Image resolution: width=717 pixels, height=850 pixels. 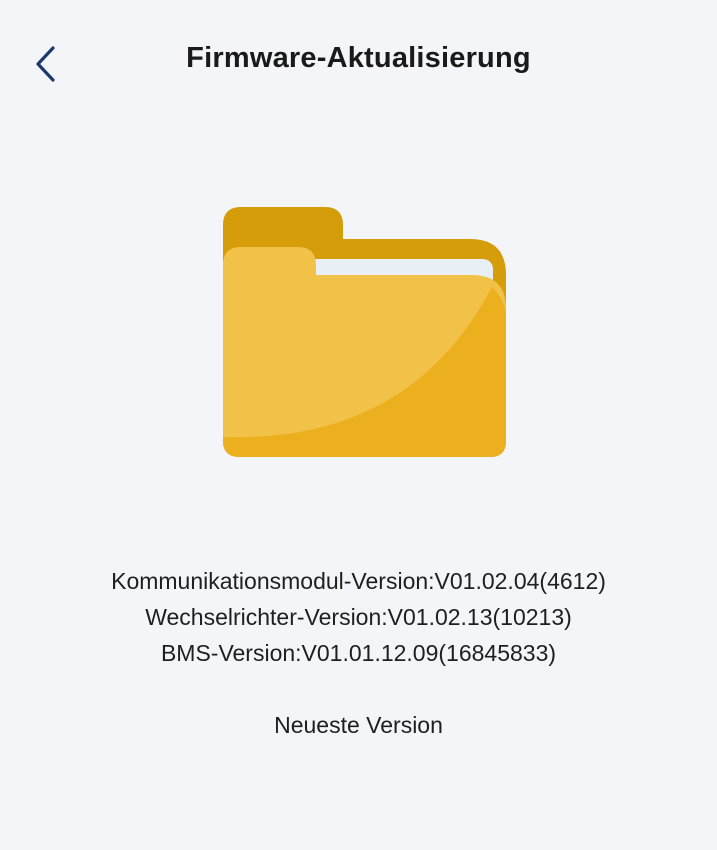 What do you see at coordinates (358, 725) in the screenshot?
I see `status-text: Neueste Version` at bounding box center [358, 725].